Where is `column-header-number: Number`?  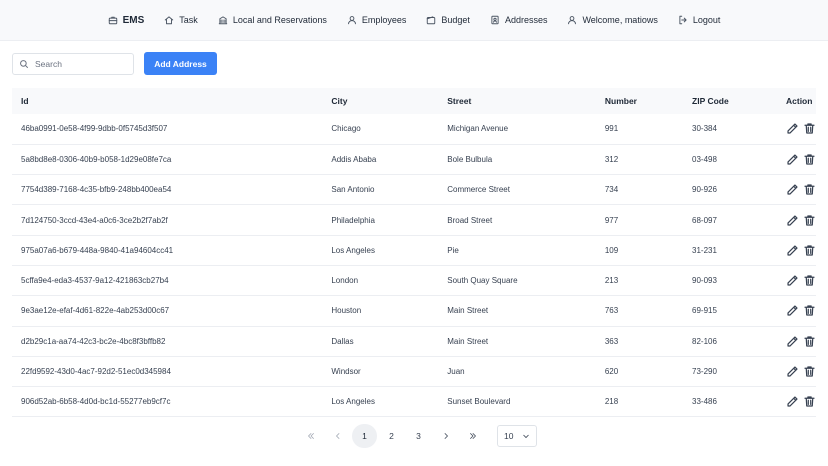
column-header-number: Number is located at coordinates (639, 101).